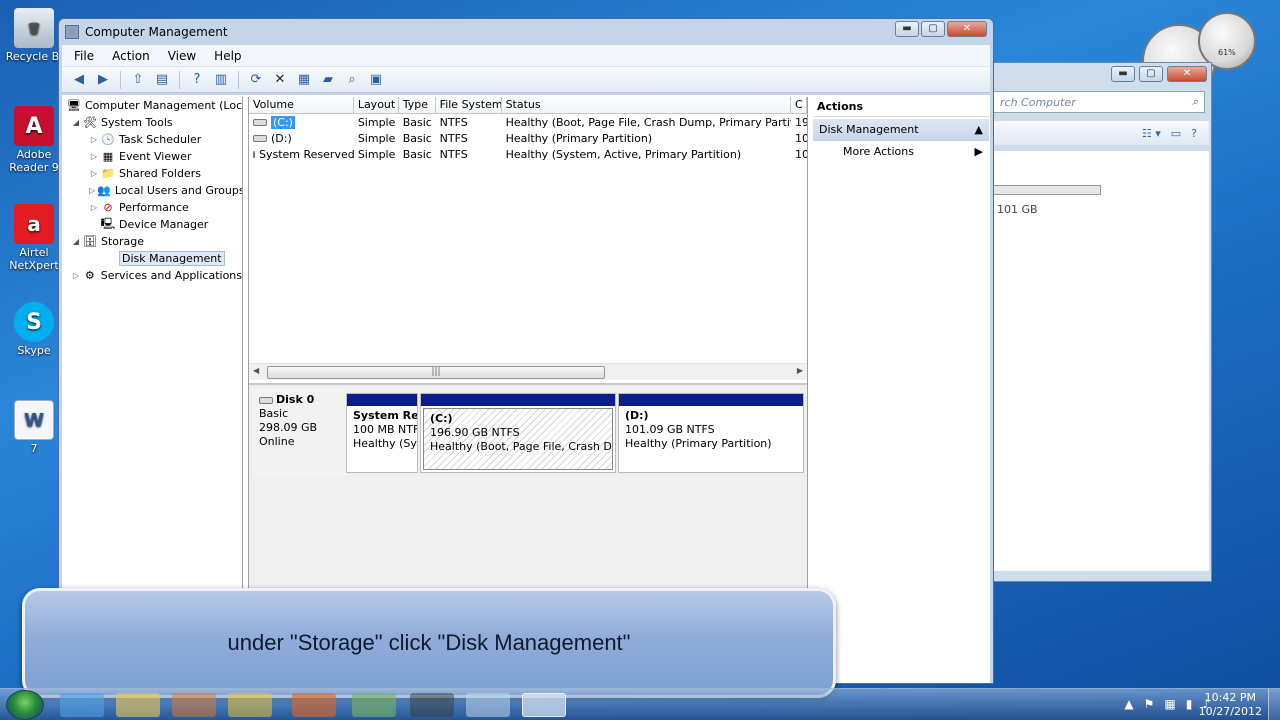 This screenshot has height=720, width=1280. Describe the element at coordinates (277, 441) in the screenshot. I see `disk-state: Online` at that location.